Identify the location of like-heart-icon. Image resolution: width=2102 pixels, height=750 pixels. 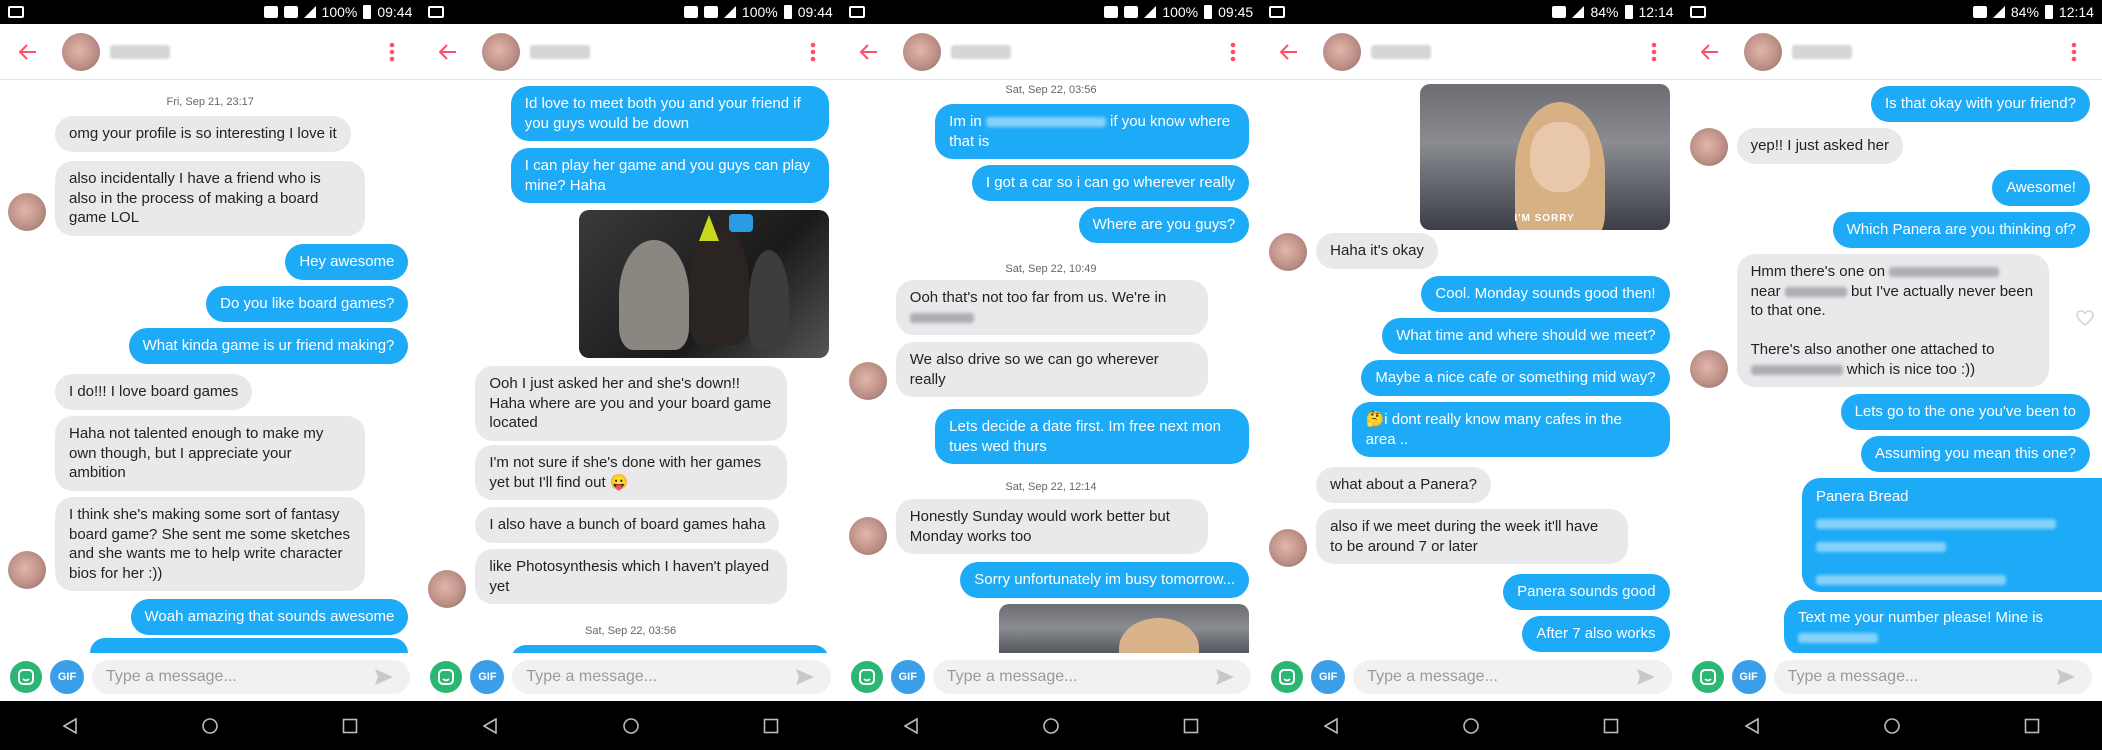
(2085, 318).